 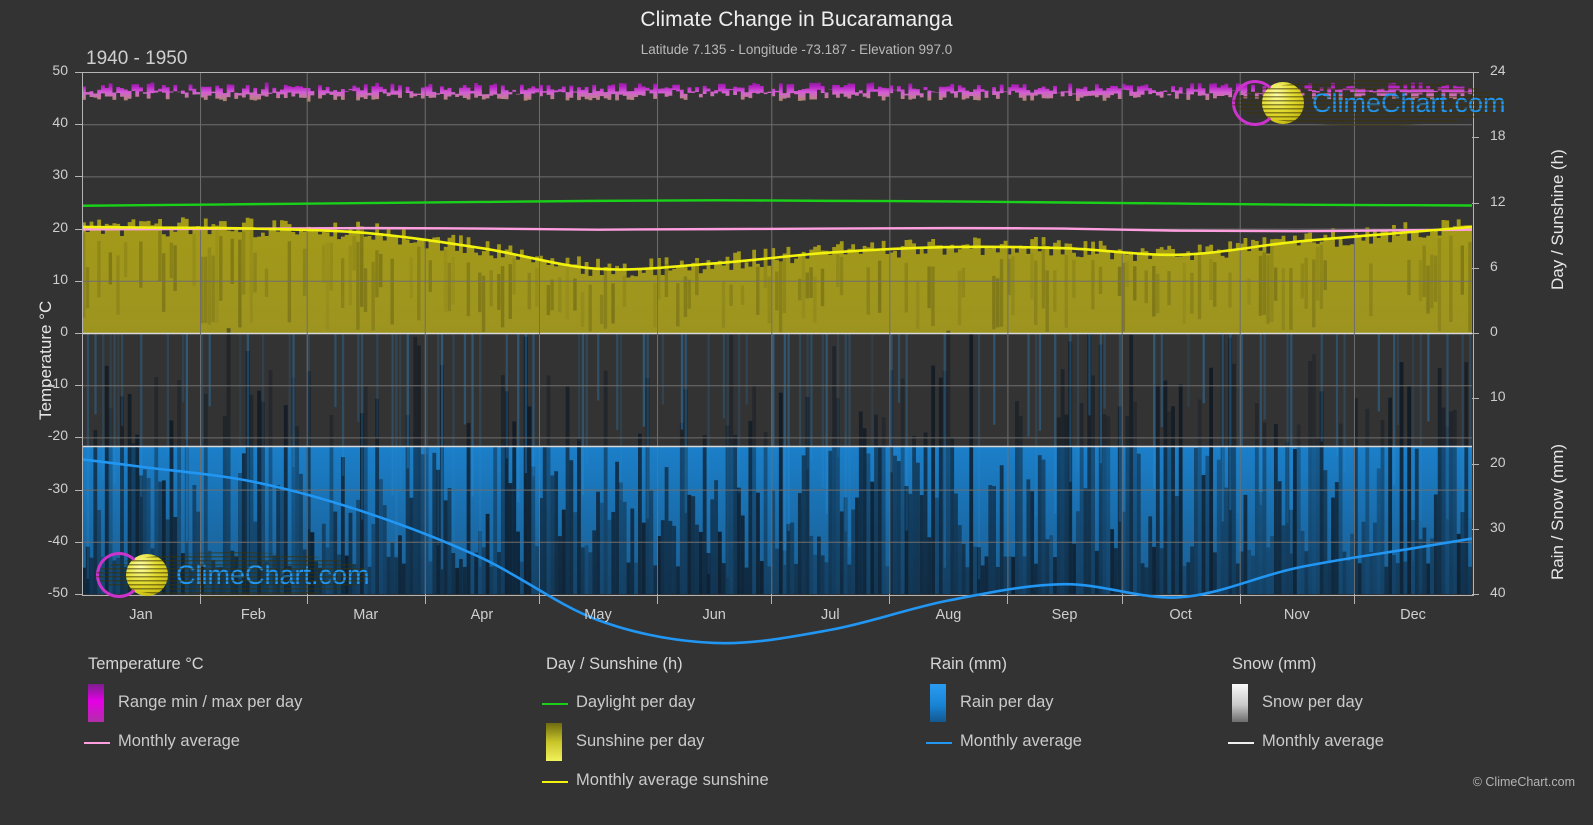 What do you see at coordinates (60, 174) in the screenshot?
I see `y-tick-temperature: 30` at bounding box center [60, 174].